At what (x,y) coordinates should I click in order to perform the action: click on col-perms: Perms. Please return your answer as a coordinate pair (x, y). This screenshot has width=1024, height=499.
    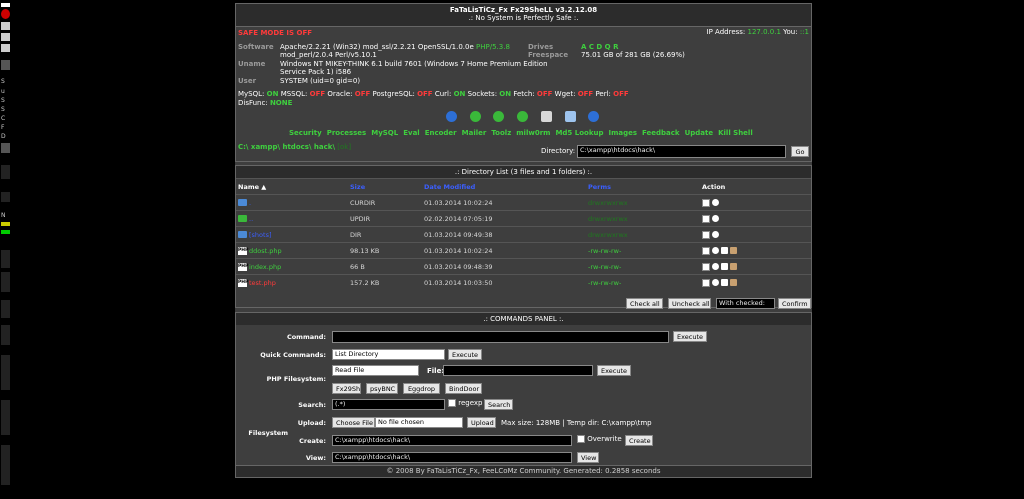
    Looking at the image, I should click on (643, 186).